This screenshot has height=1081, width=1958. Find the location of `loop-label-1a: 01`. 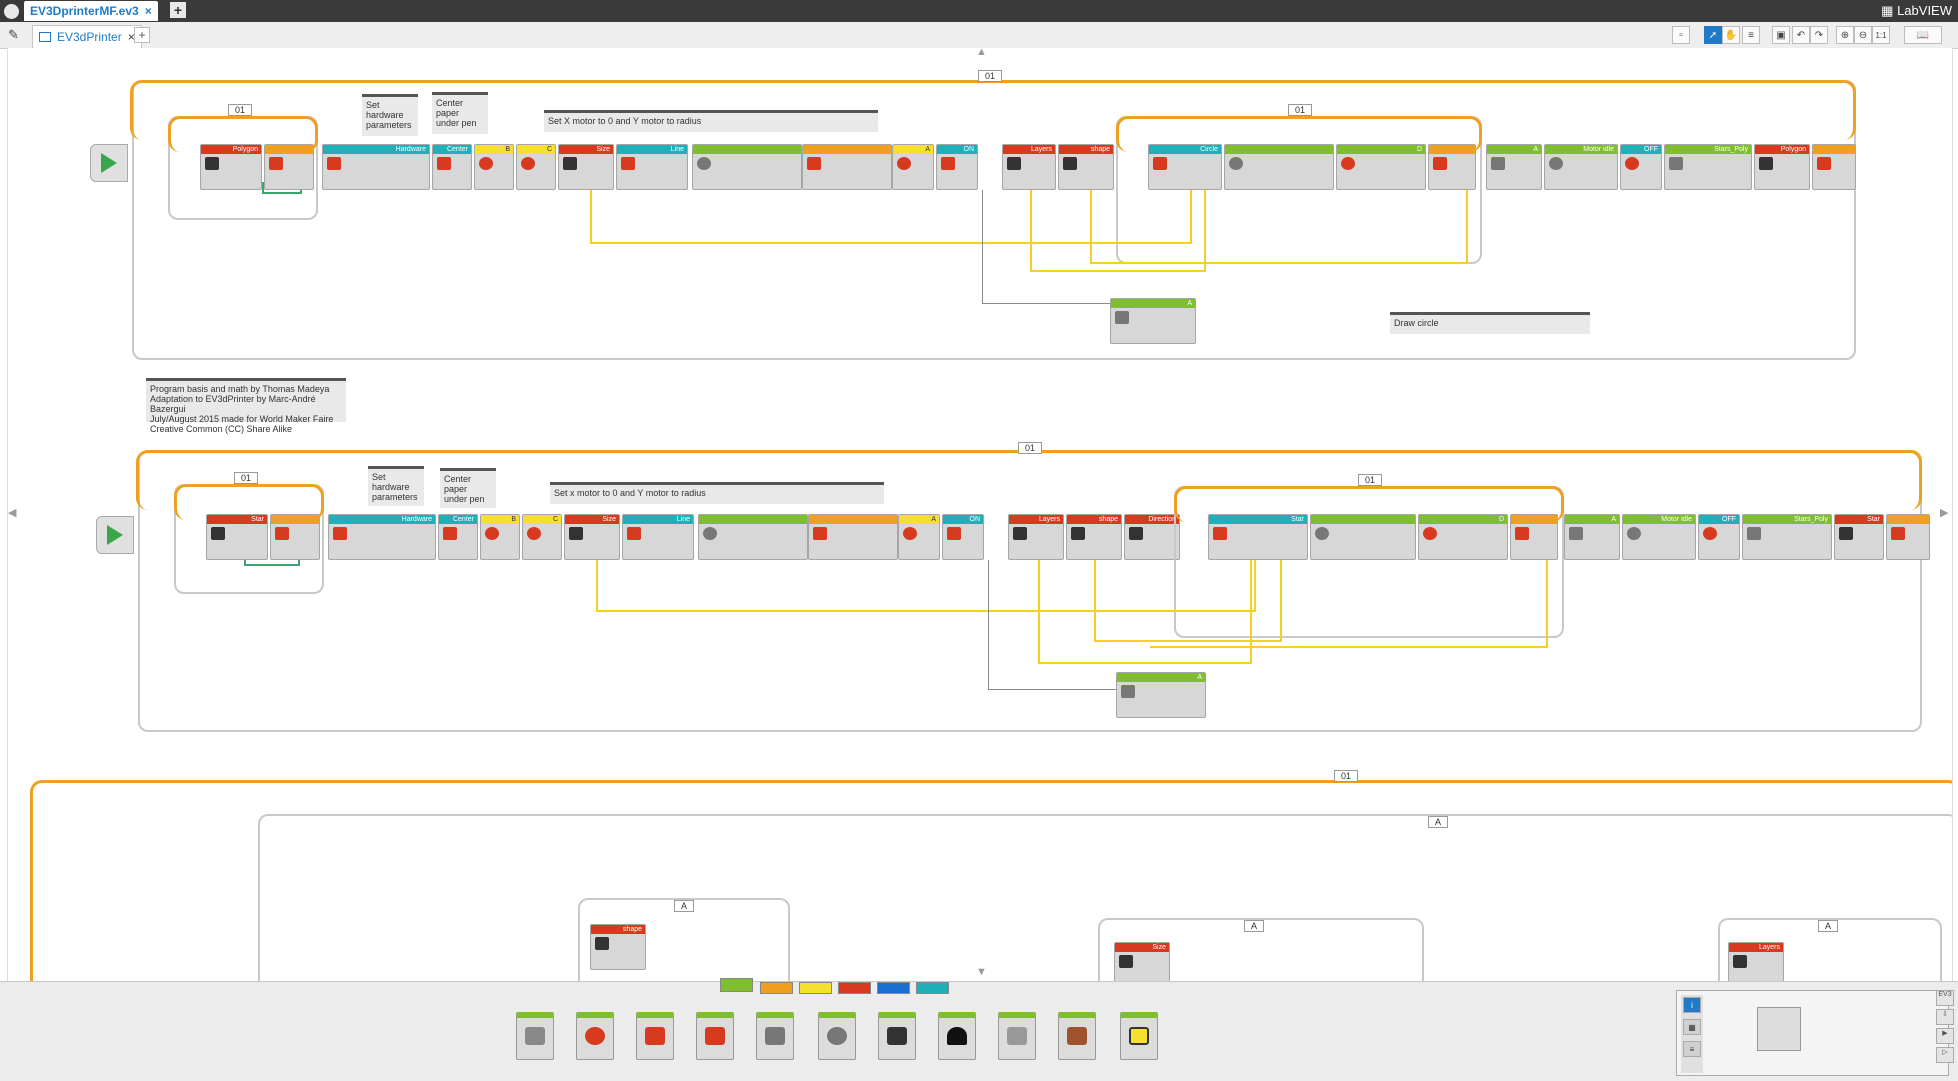

loop-label-1a: 01 is located at coordinates (240, 110).